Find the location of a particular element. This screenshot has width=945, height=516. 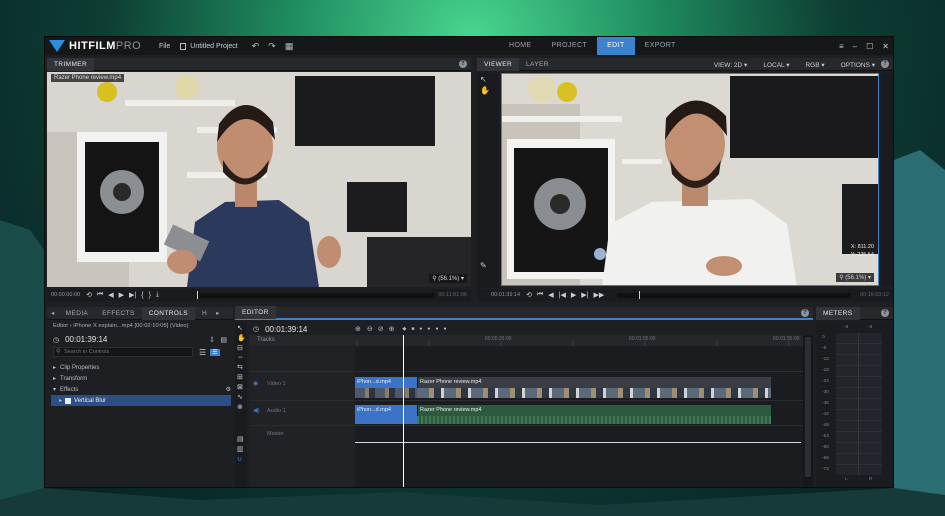

viewer-play-icon: ▶ is located at coordinates (573, 295).